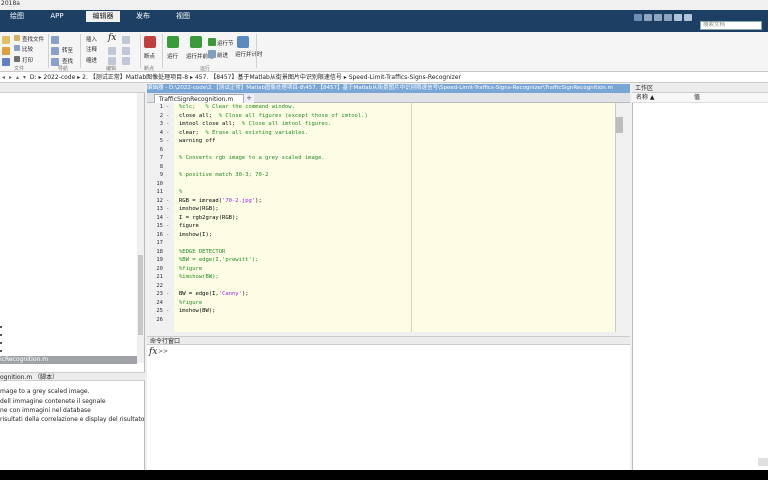  Describe the element at coordinates (112, 51) in the screenshot. I see `comment-icon` at that location.